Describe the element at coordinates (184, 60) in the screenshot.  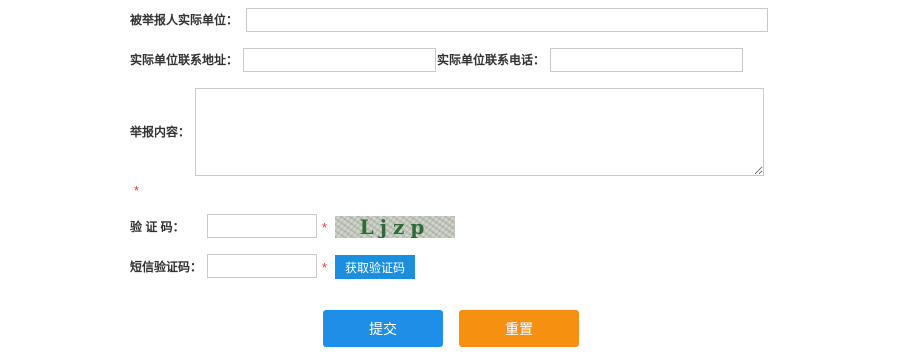
I see `address-label: 实际单位联系地址：` at that location.